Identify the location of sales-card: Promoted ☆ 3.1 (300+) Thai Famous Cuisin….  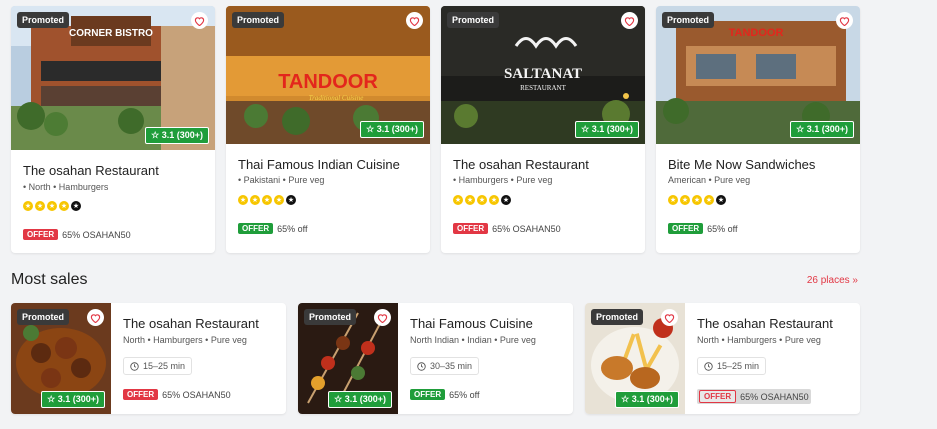
(435, 358).